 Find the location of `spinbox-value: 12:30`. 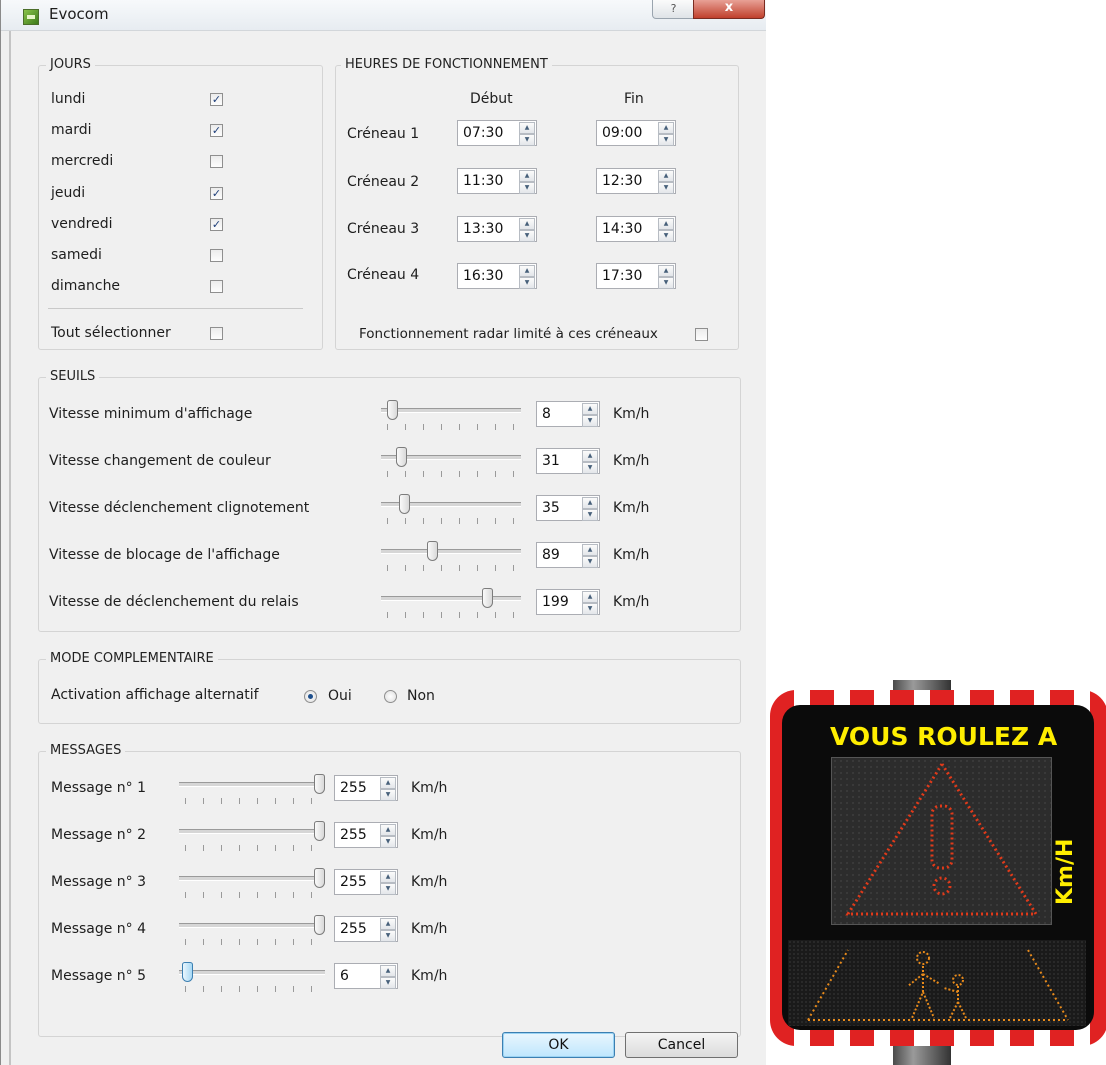

spinbox-value: 12:30 is located at coordinates (622, 181).